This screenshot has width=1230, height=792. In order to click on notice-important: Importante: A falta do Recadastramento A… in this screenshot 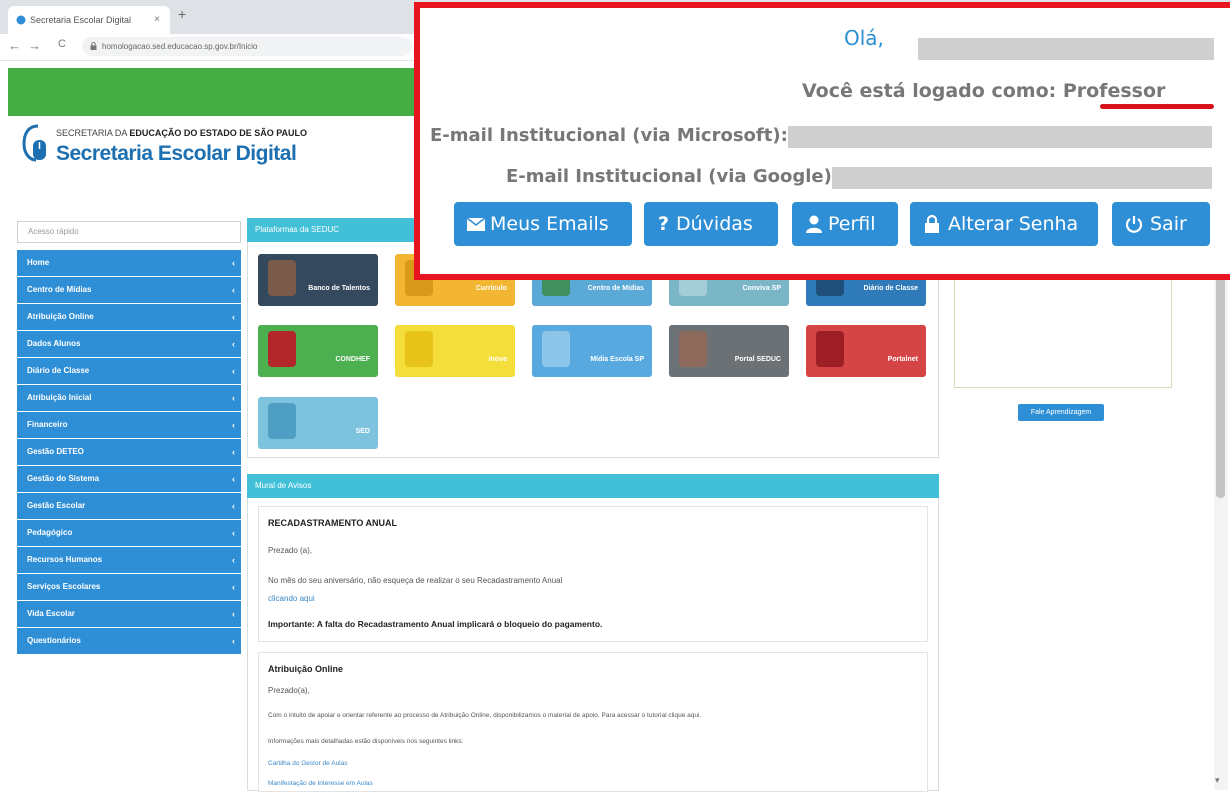, I will do `click(435, 624)`.